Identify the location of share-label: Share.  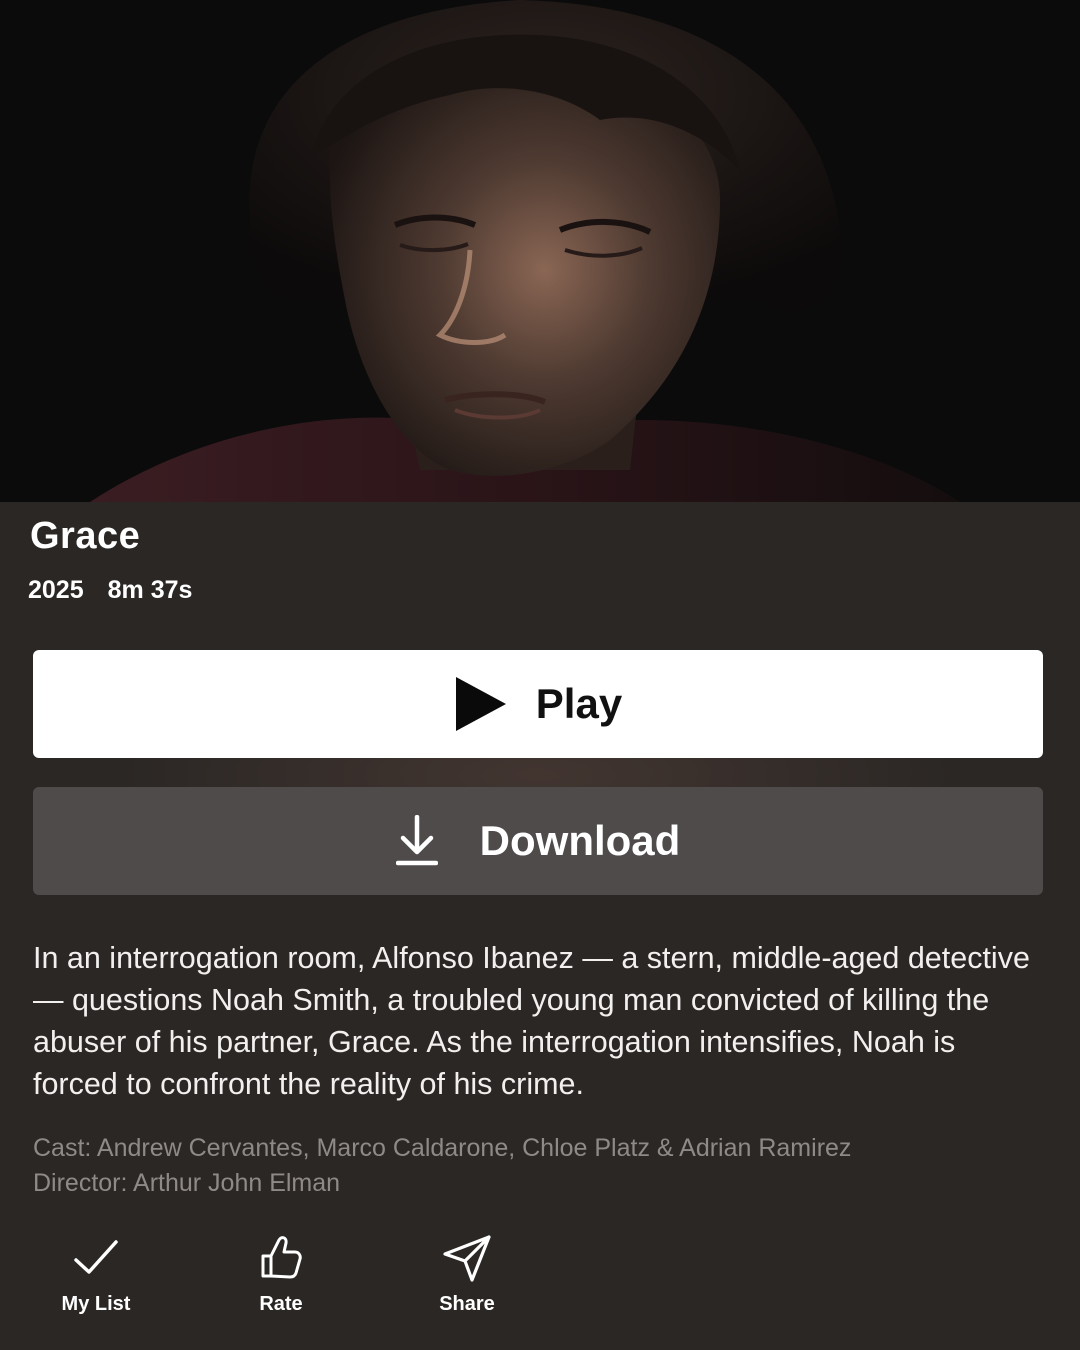
(467, 1304).